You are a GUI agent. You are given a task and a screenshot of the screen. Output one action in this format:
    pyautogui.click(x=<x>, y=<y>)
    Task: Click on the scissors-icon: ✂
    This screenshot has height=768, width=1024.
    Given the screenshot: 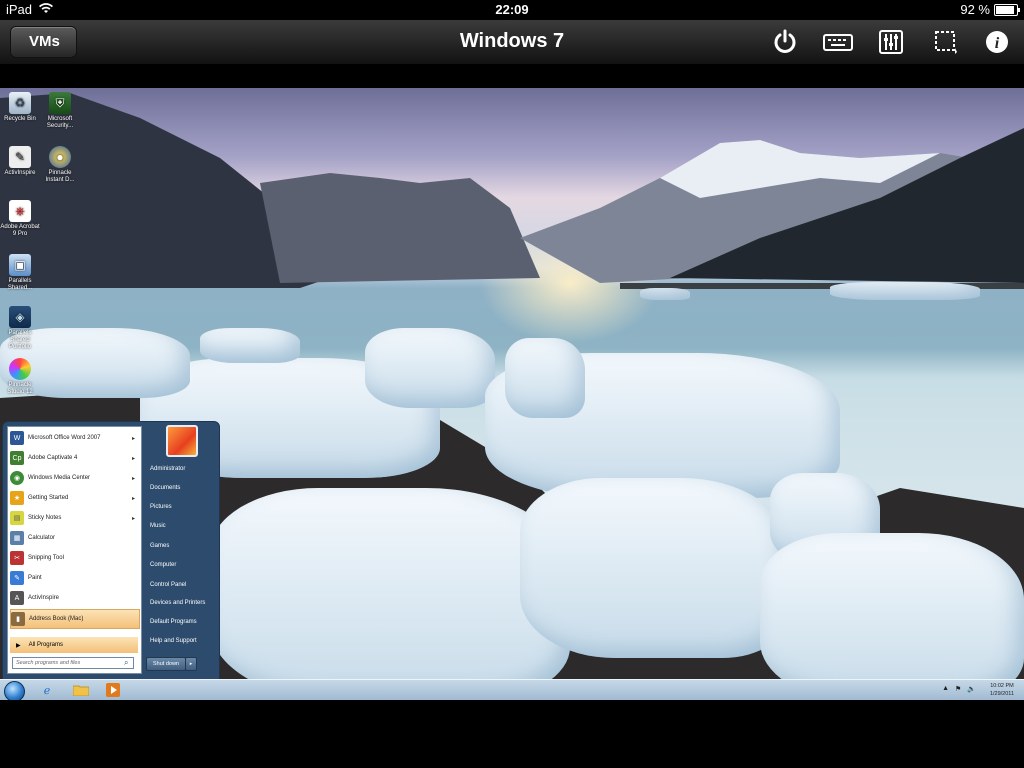 What is the action you would take?
    pyautogui.click(x=17, y=558)
    